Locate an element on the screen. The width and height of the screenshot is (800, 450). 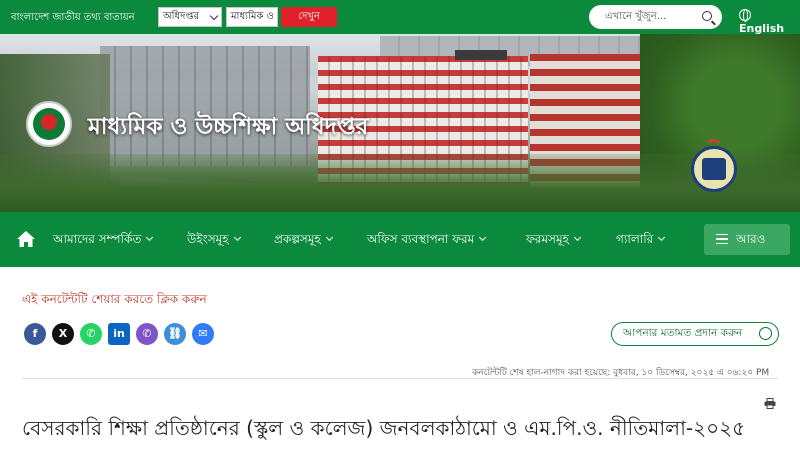
office-value: মাধ্যমিক ও উচ্চ is located at coordinates (254, 16).